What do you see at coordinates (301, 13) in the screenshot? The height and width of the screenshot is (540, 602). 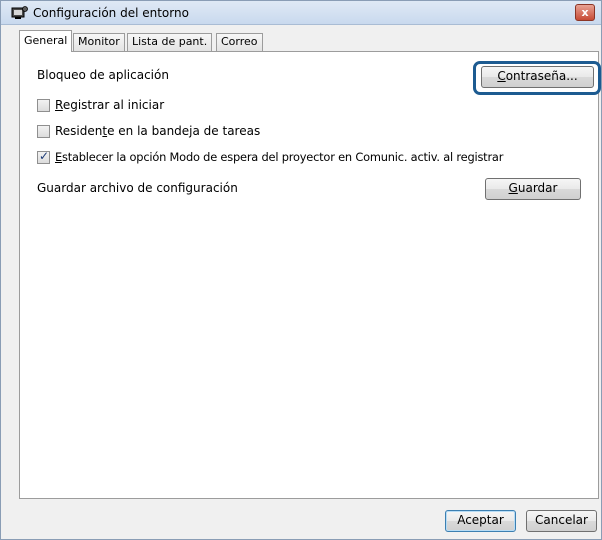 I see `title-bar: Configuración del entorno x` at bounding box center [301, 13].